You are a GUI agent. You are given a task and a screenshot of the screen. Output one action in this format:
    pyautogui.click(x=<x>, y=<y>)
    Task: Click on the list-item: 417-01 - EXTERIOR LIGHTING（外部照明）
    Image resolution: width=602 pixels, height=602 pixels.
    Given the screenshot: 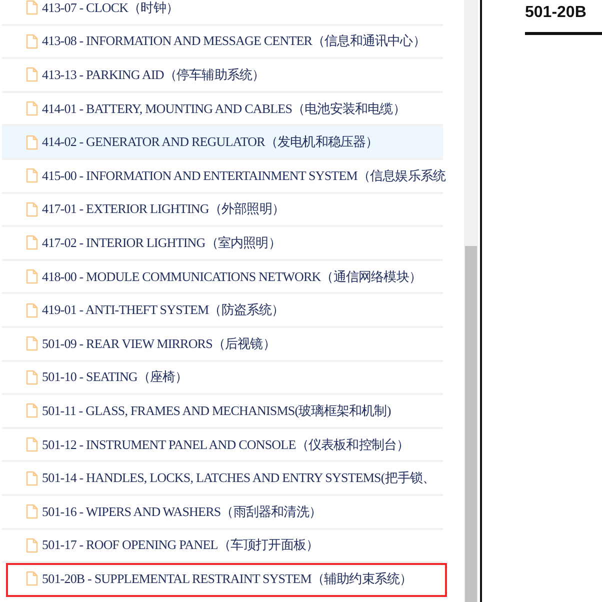 What is the action you would take?
    pyautogui.click(x=222, y=211)
    